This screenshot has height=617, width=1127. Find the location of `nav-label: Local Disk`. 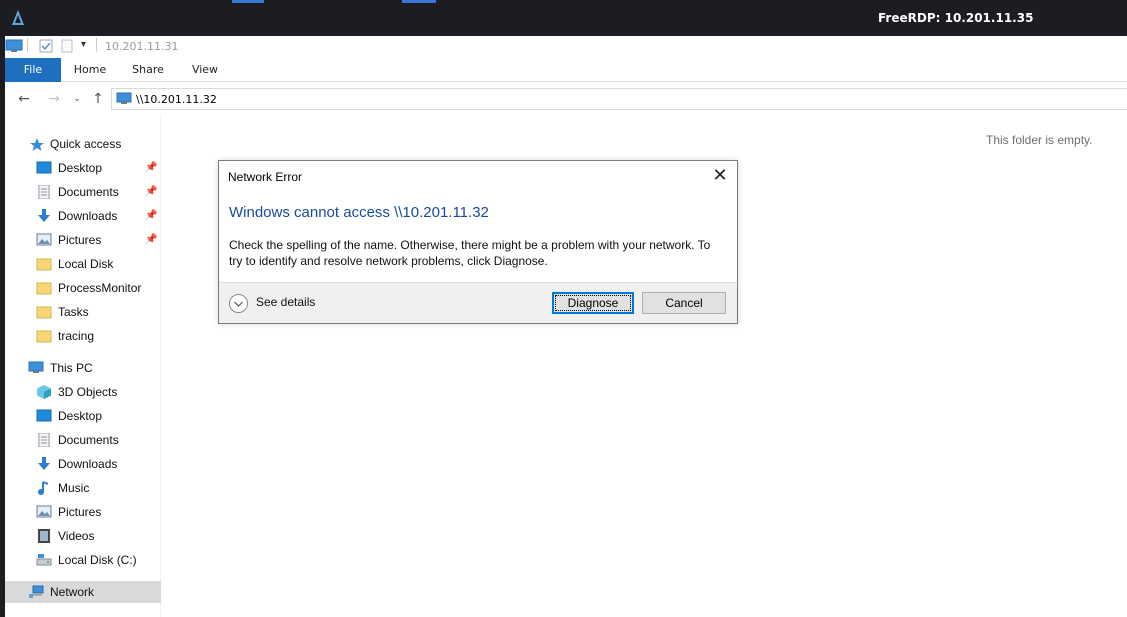

nav-label: Local Disk is located at coordinates (86, 264).